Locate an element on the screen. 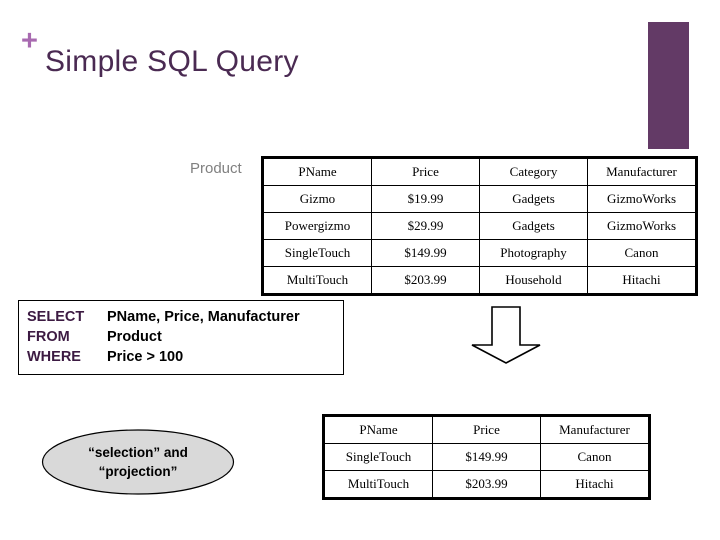 The image size is (720, 540). sql-line: WHERE Price > 100 is located at coordinates (185, 357).